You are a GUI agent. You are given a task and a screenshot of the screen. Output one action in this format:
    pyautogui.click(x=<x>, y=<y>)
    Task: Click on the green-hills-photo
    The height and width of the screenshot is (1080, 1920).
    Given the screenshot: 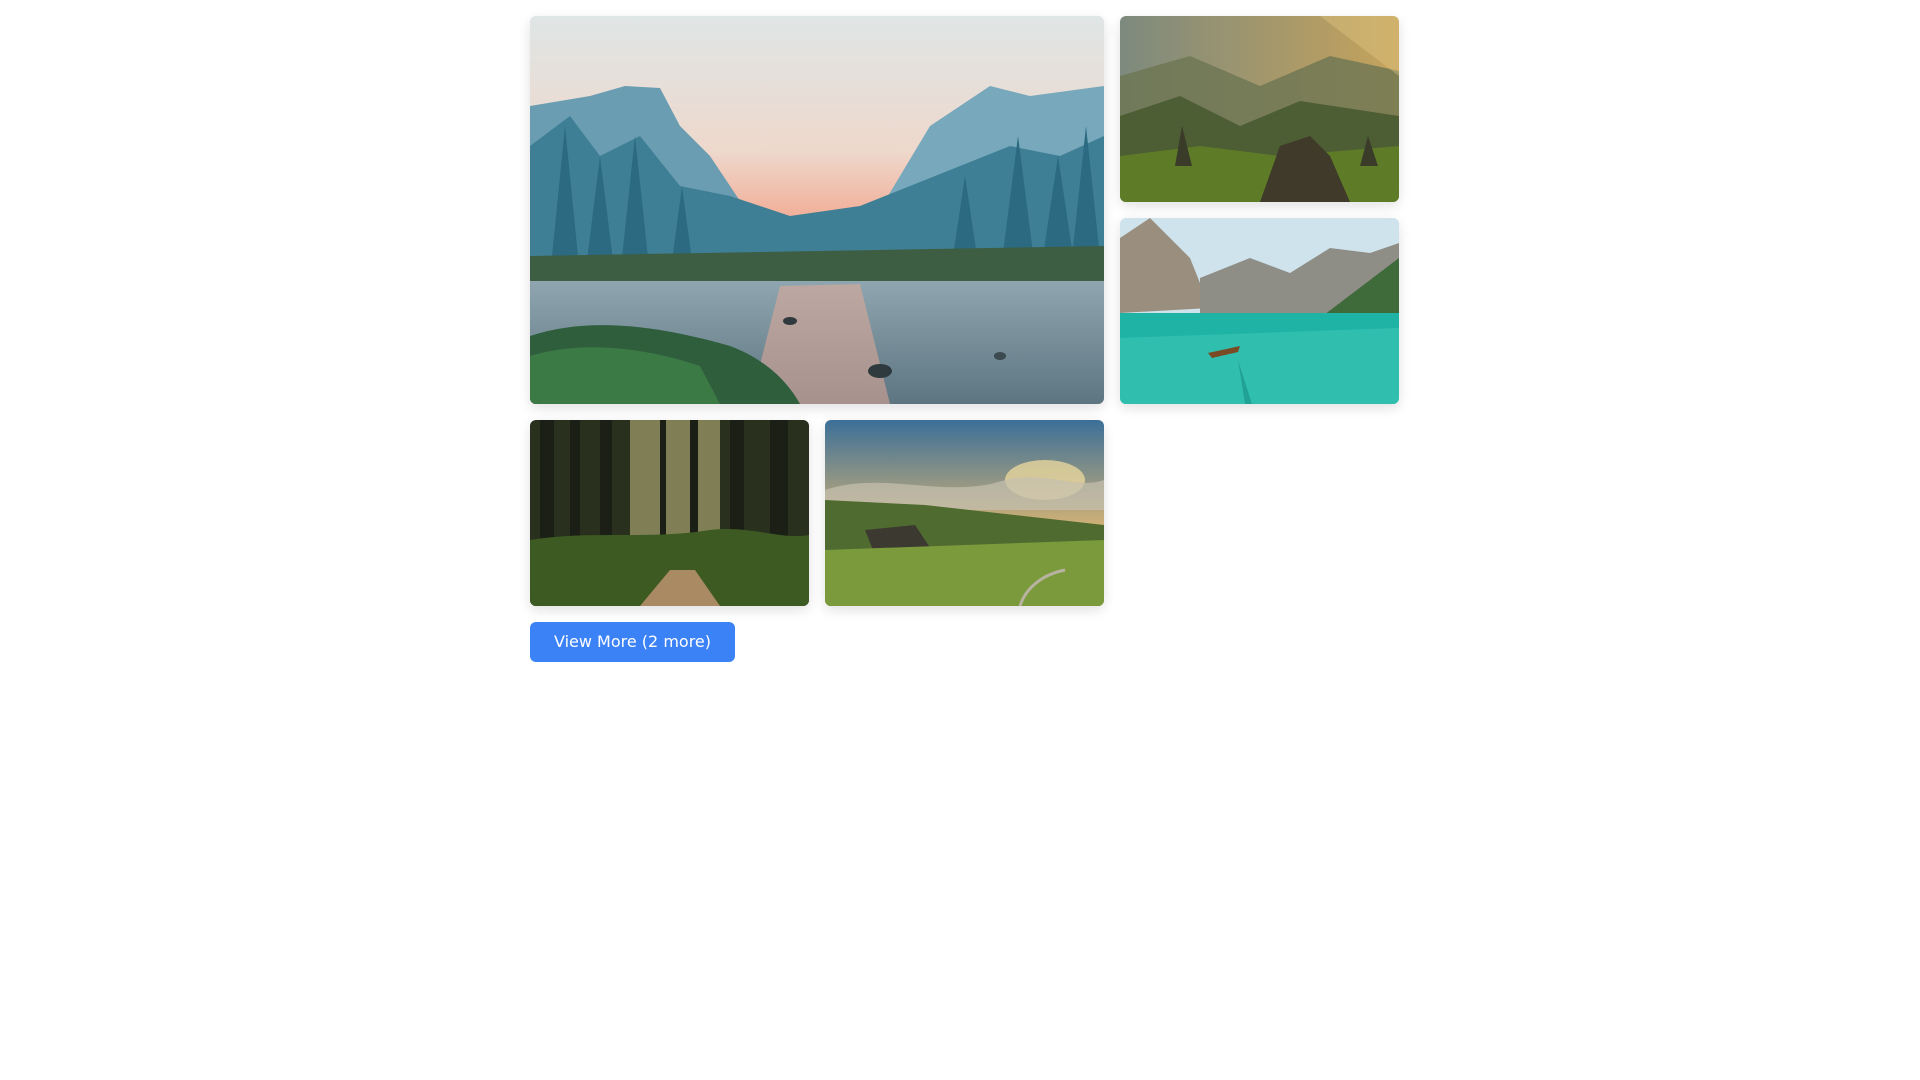 What is the action you would take?
    pyautogui.click(x=964, y=513)
    